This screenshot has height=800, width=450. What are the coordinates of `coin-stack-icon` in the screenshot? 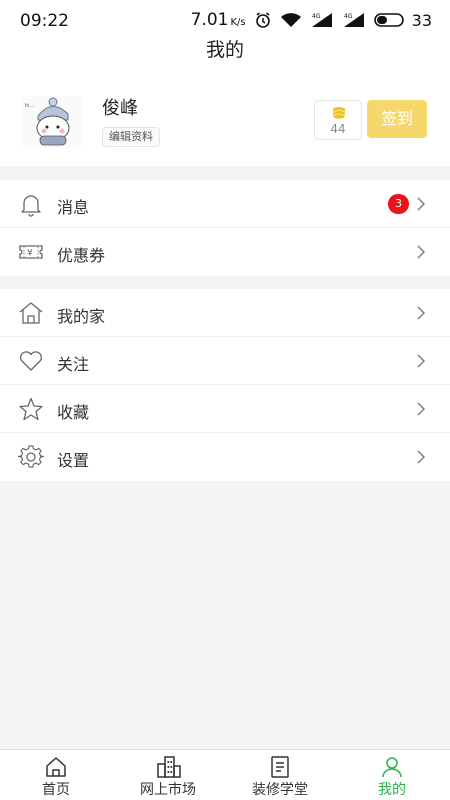 It's located at (339, 113).